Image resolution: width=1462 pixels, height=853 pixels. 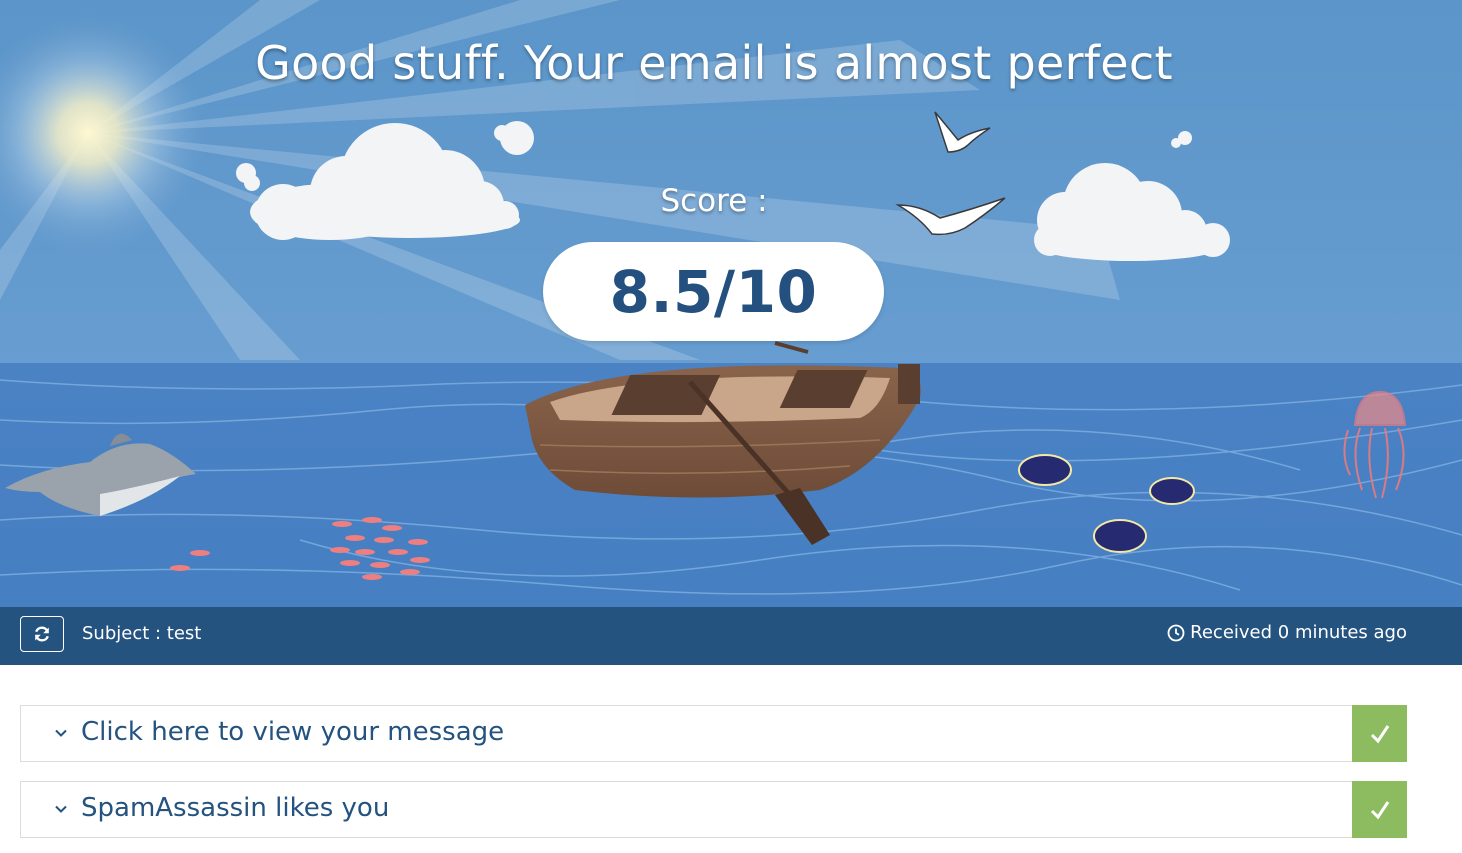 I want to click on score-value: 8.5/10, so click(x=713, y=291).